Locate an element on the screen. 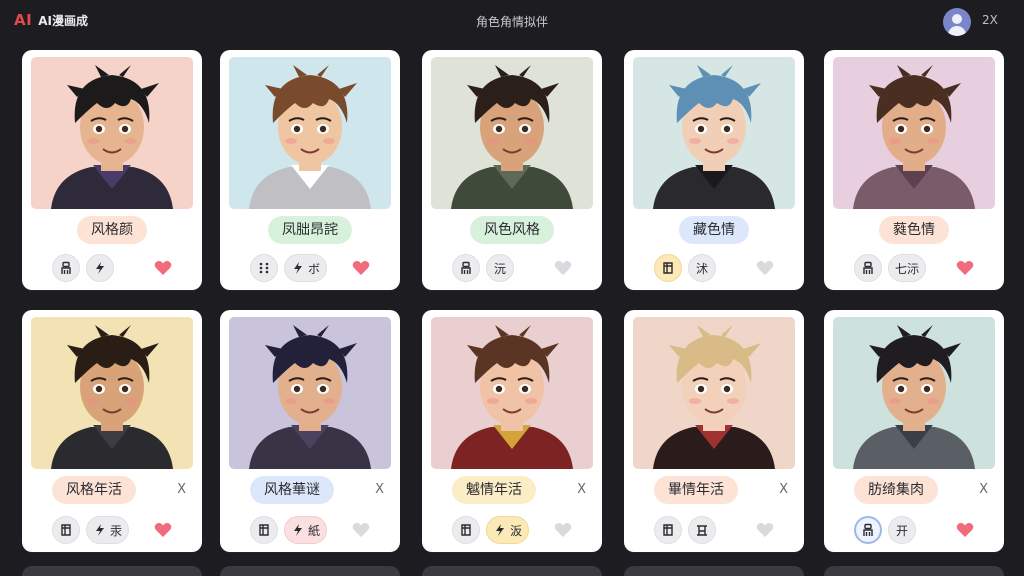 The image size is (1024, 576). character-card: 风格年活 X 汞 is located at coordinates (112, 431).